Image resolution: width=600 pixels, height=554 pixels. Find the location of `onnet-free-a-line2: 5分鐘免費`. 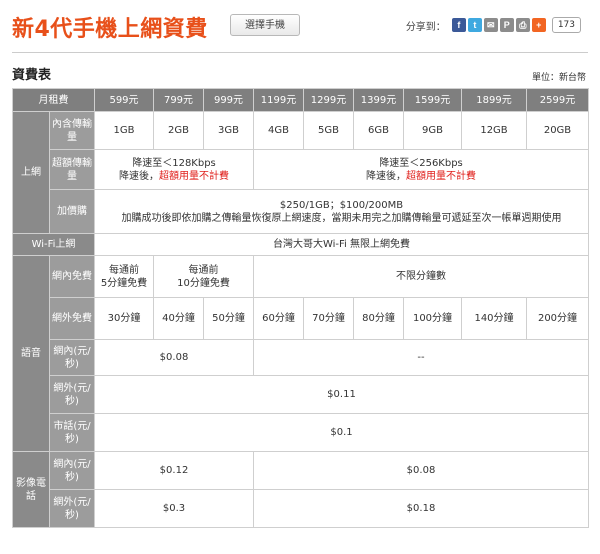

onnet-free-a-line2: 5分鐘免費 is located at coordinates (124, 283).